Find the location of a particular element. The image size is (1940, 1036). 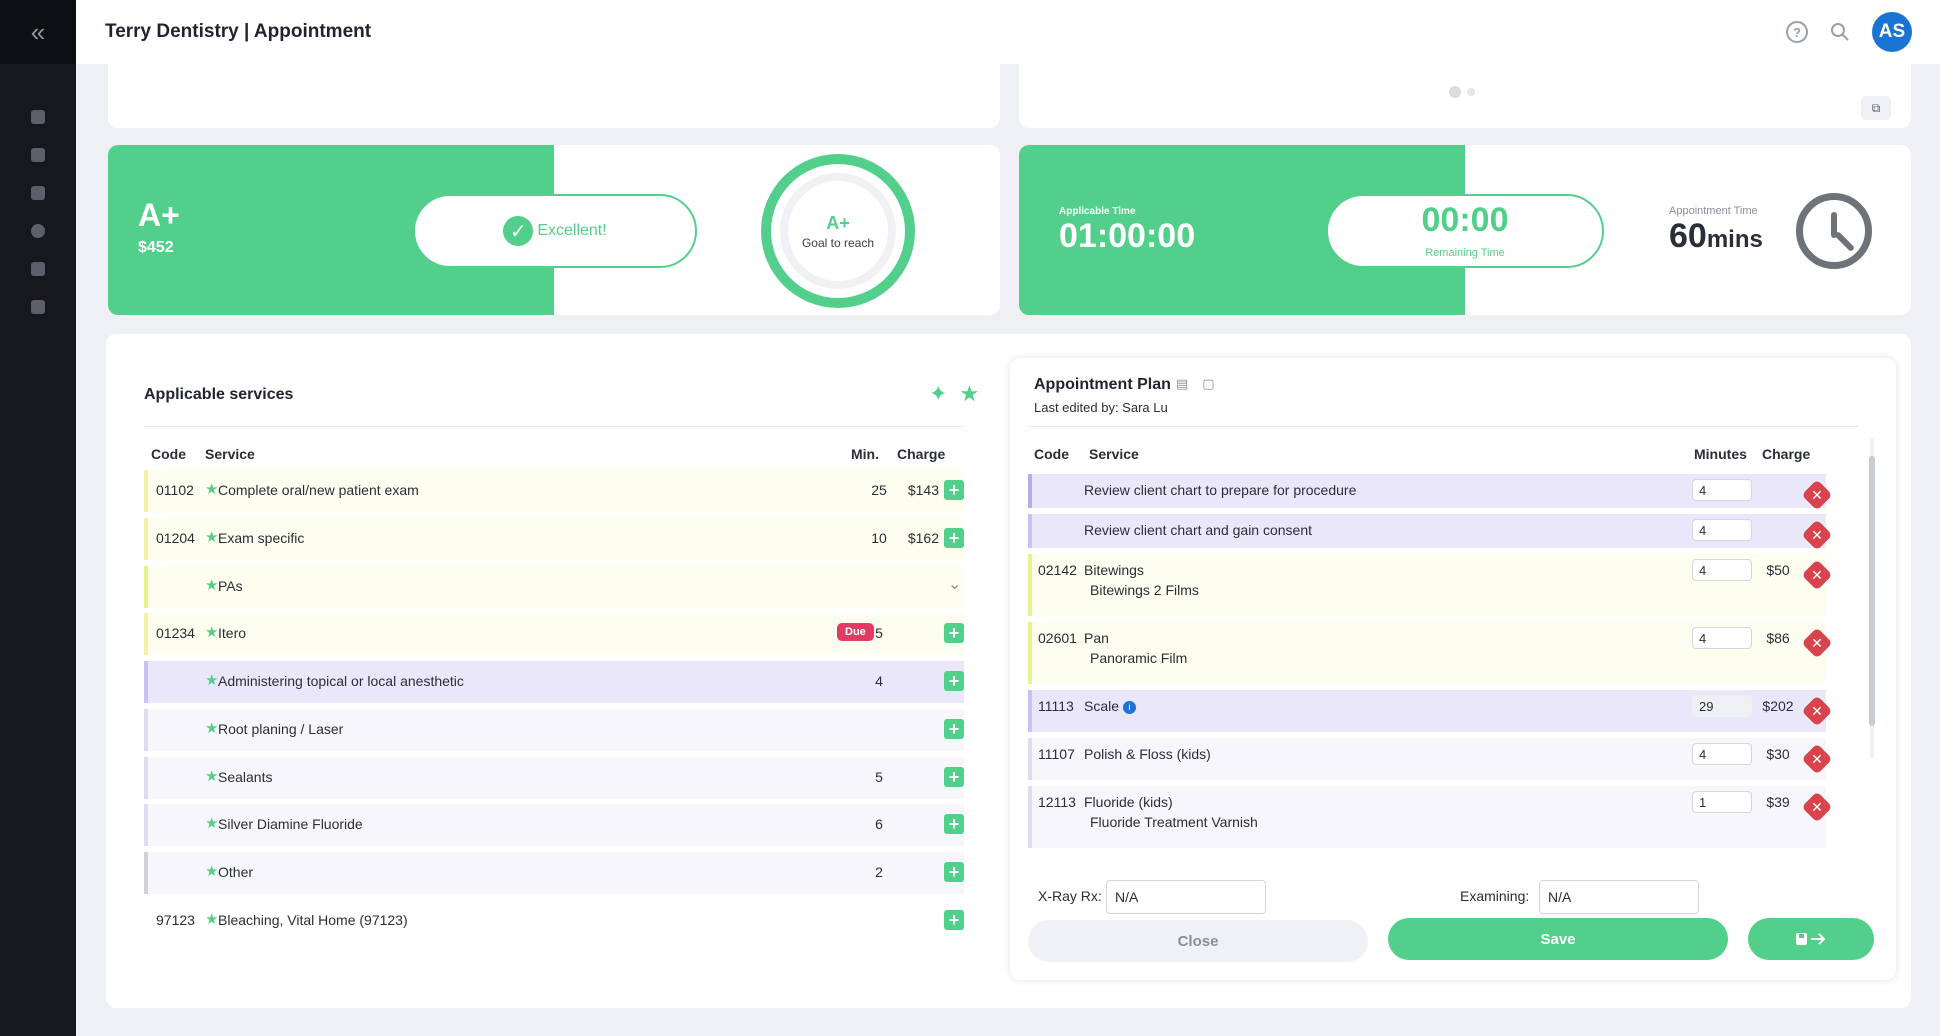

sidebar-item-reports is located at coordinates (38, 231).